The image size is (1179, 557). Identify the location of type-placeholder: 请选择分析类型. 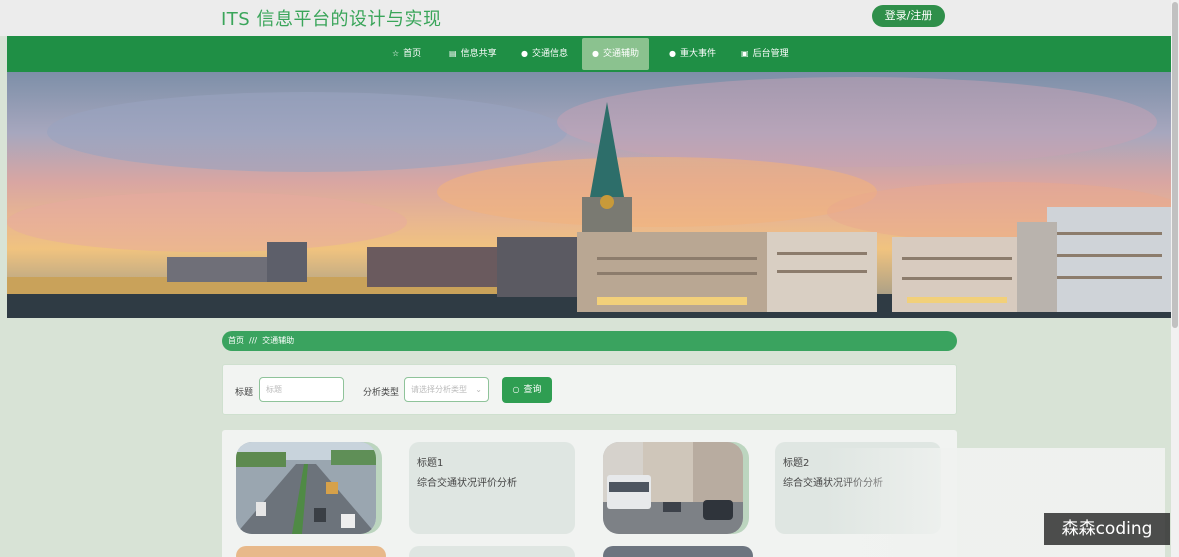
(439, 389).